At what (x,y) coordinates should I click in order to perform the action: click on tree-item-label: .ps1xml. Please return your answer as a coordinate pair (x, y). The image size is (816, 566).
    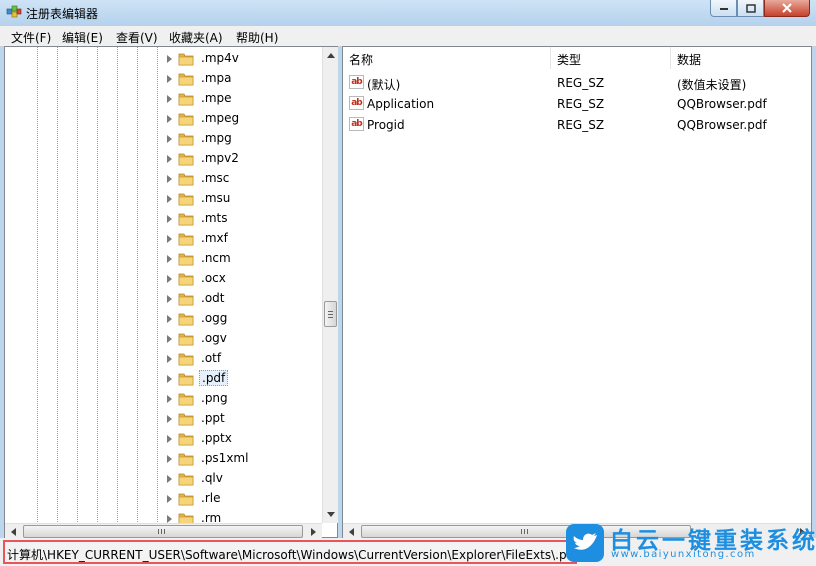
    Looking at the image, I should click on (225, 458).